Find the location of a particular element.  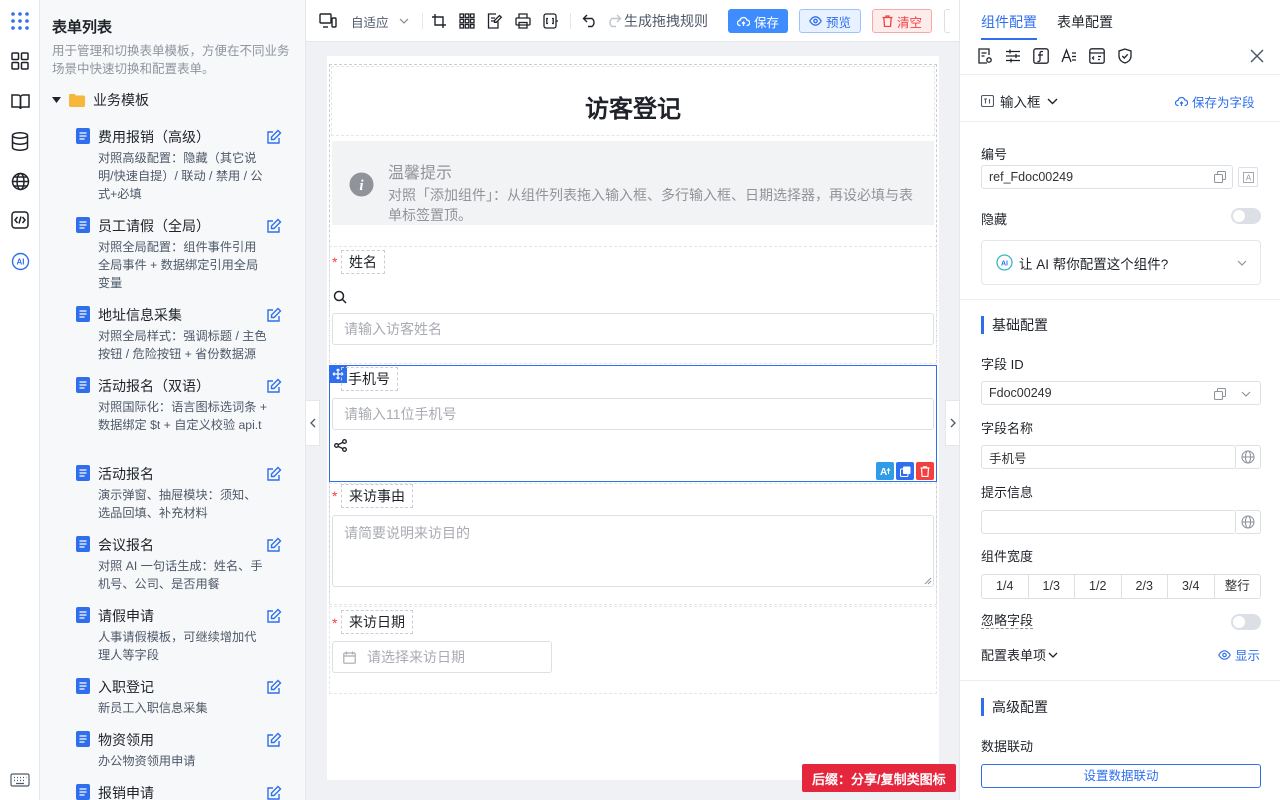

cloud-upload-icon is located at coordinates (1181, 101).